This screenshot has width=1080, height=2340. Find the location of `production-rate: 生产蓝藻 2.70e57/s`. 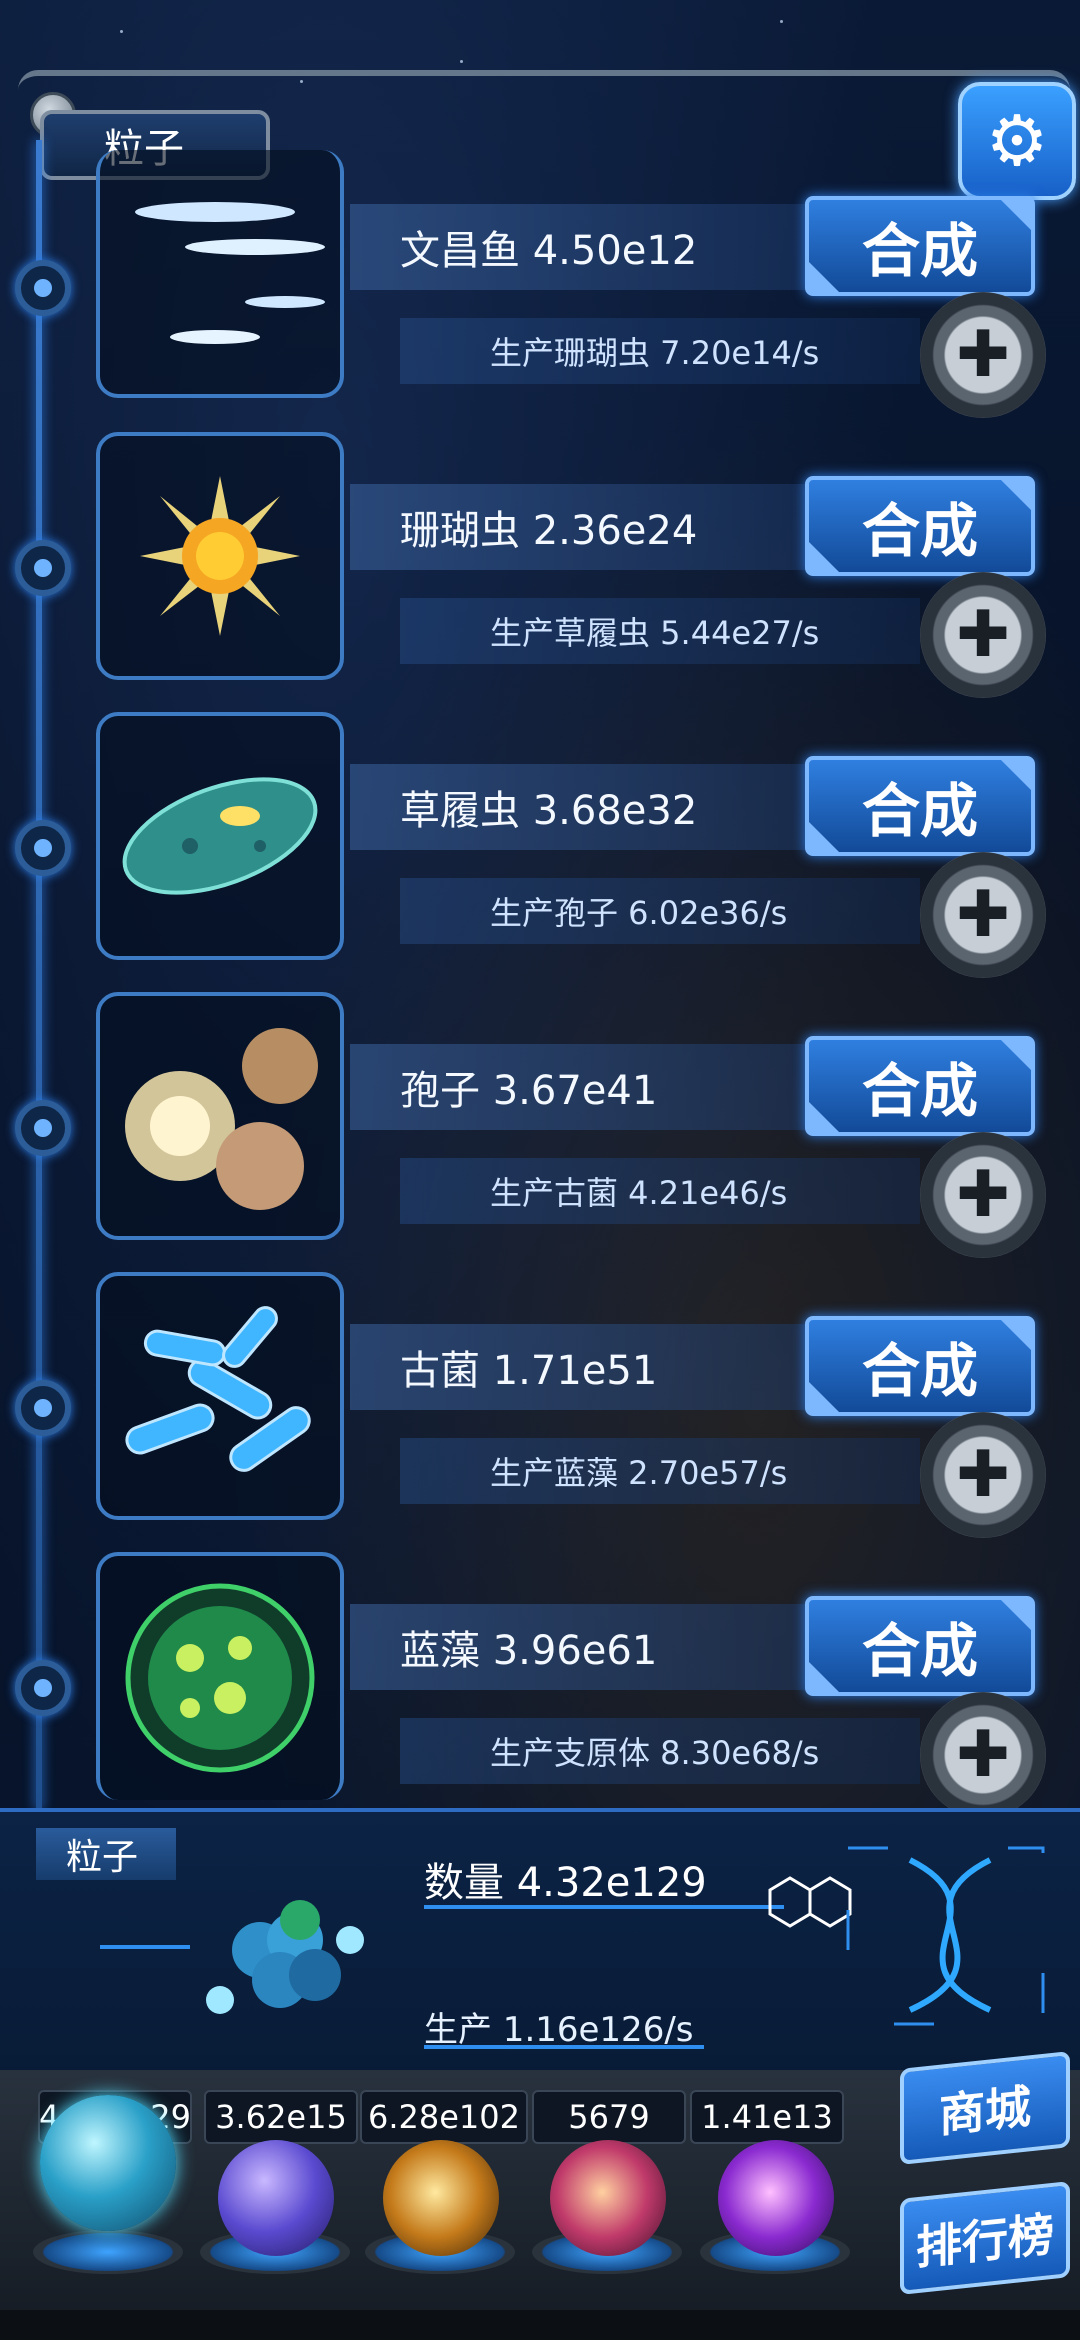

production-rate: 生产蓝藻 2.70e57/s is located at coordinates (660, 1471).